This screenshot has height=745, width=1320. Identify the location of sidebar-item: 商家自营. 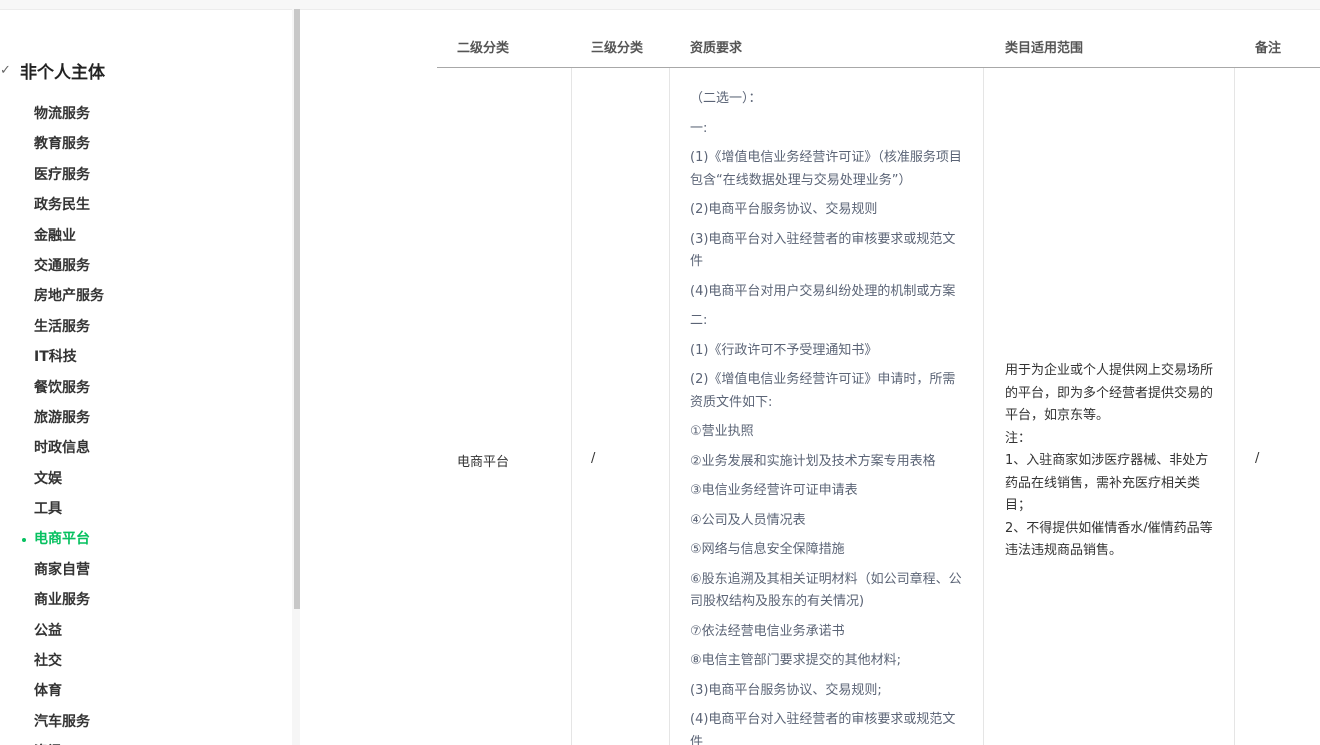
(52, 575).